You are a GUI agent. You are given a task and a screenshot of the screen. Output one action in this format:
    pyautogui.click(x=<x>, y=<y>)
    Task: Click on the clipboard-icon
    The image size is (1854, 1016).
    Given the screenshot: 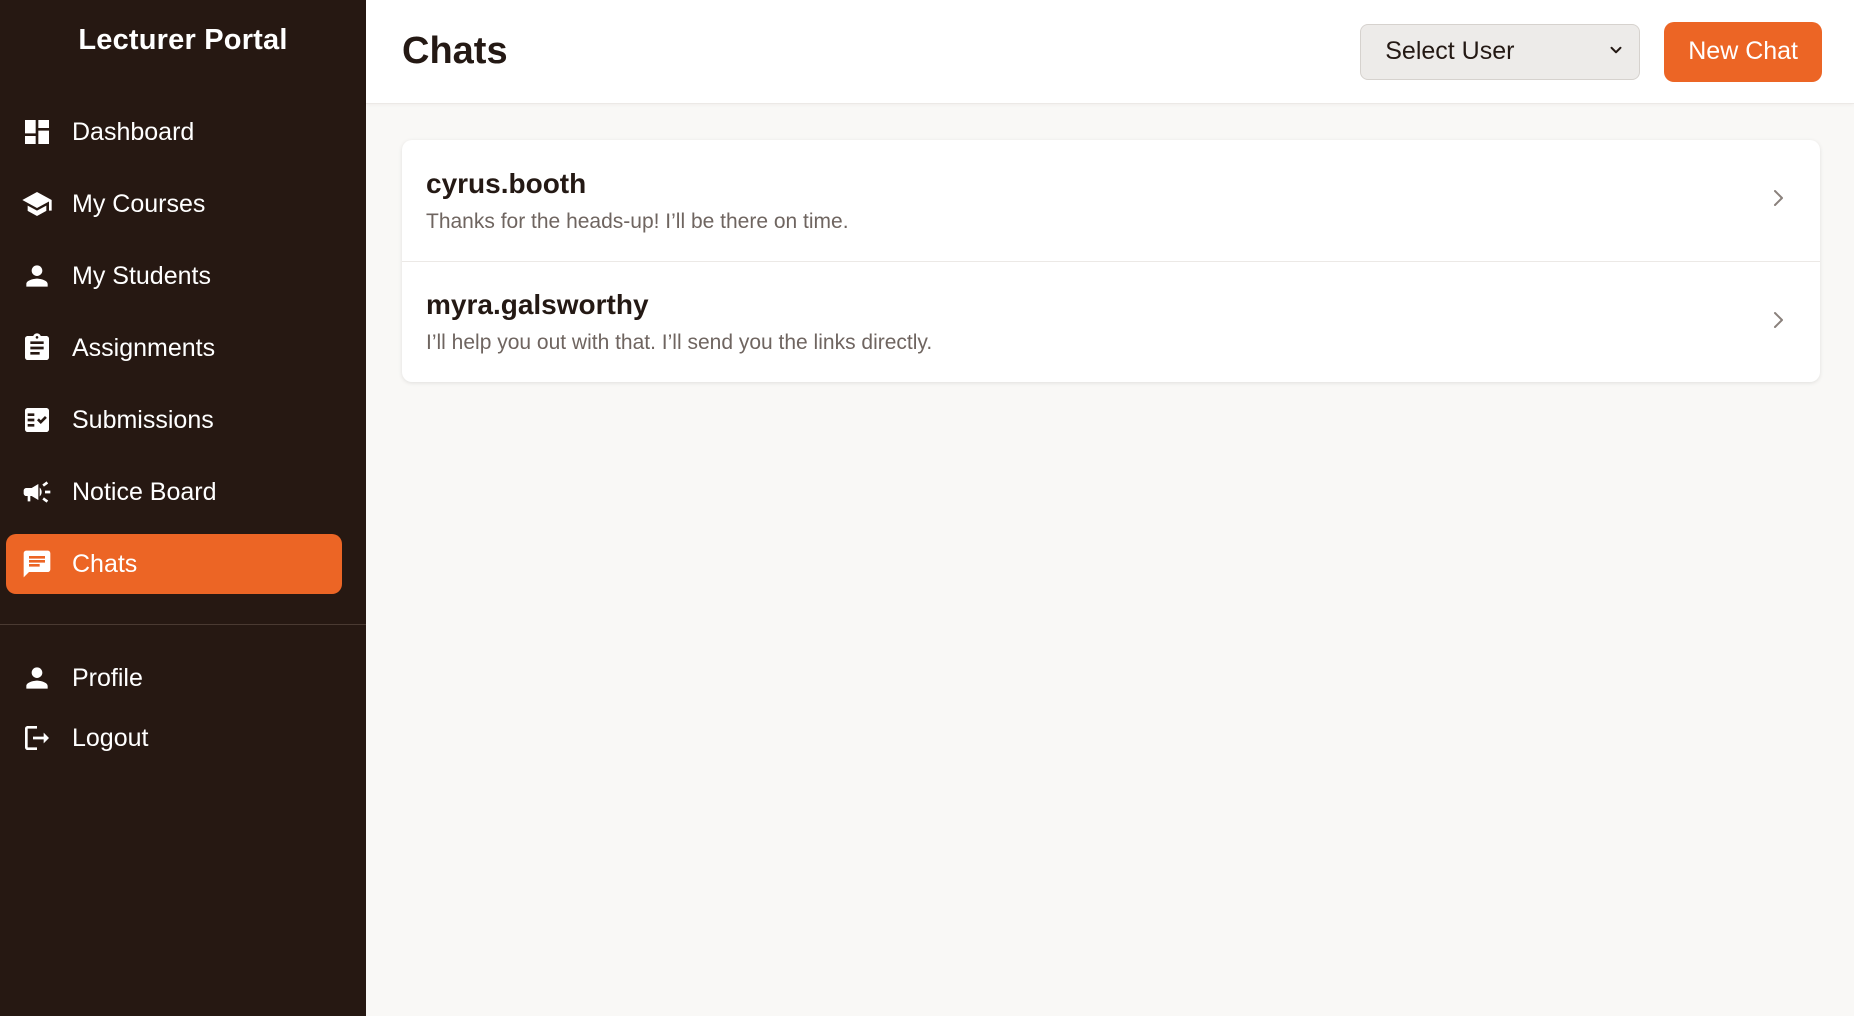 What is the action you would take?
    pyautogui.click(x=37, y=348)
    